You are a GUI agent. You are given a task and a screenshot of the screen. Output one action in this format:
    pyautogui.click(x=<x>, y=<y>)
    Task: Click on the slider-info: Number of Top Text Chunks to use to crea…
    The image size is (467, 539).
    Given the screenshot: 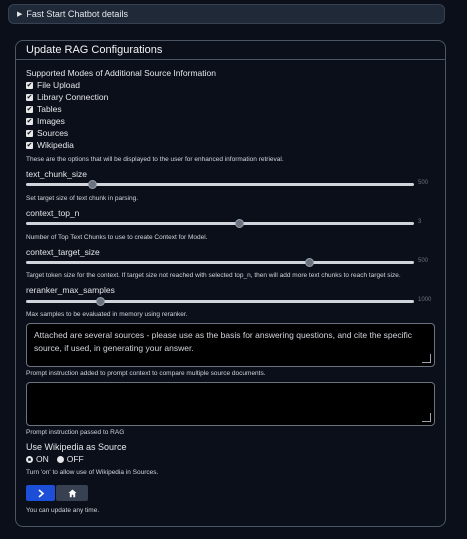 What is the action you would take?
    pyautogui.click(x=117, y=237)
    